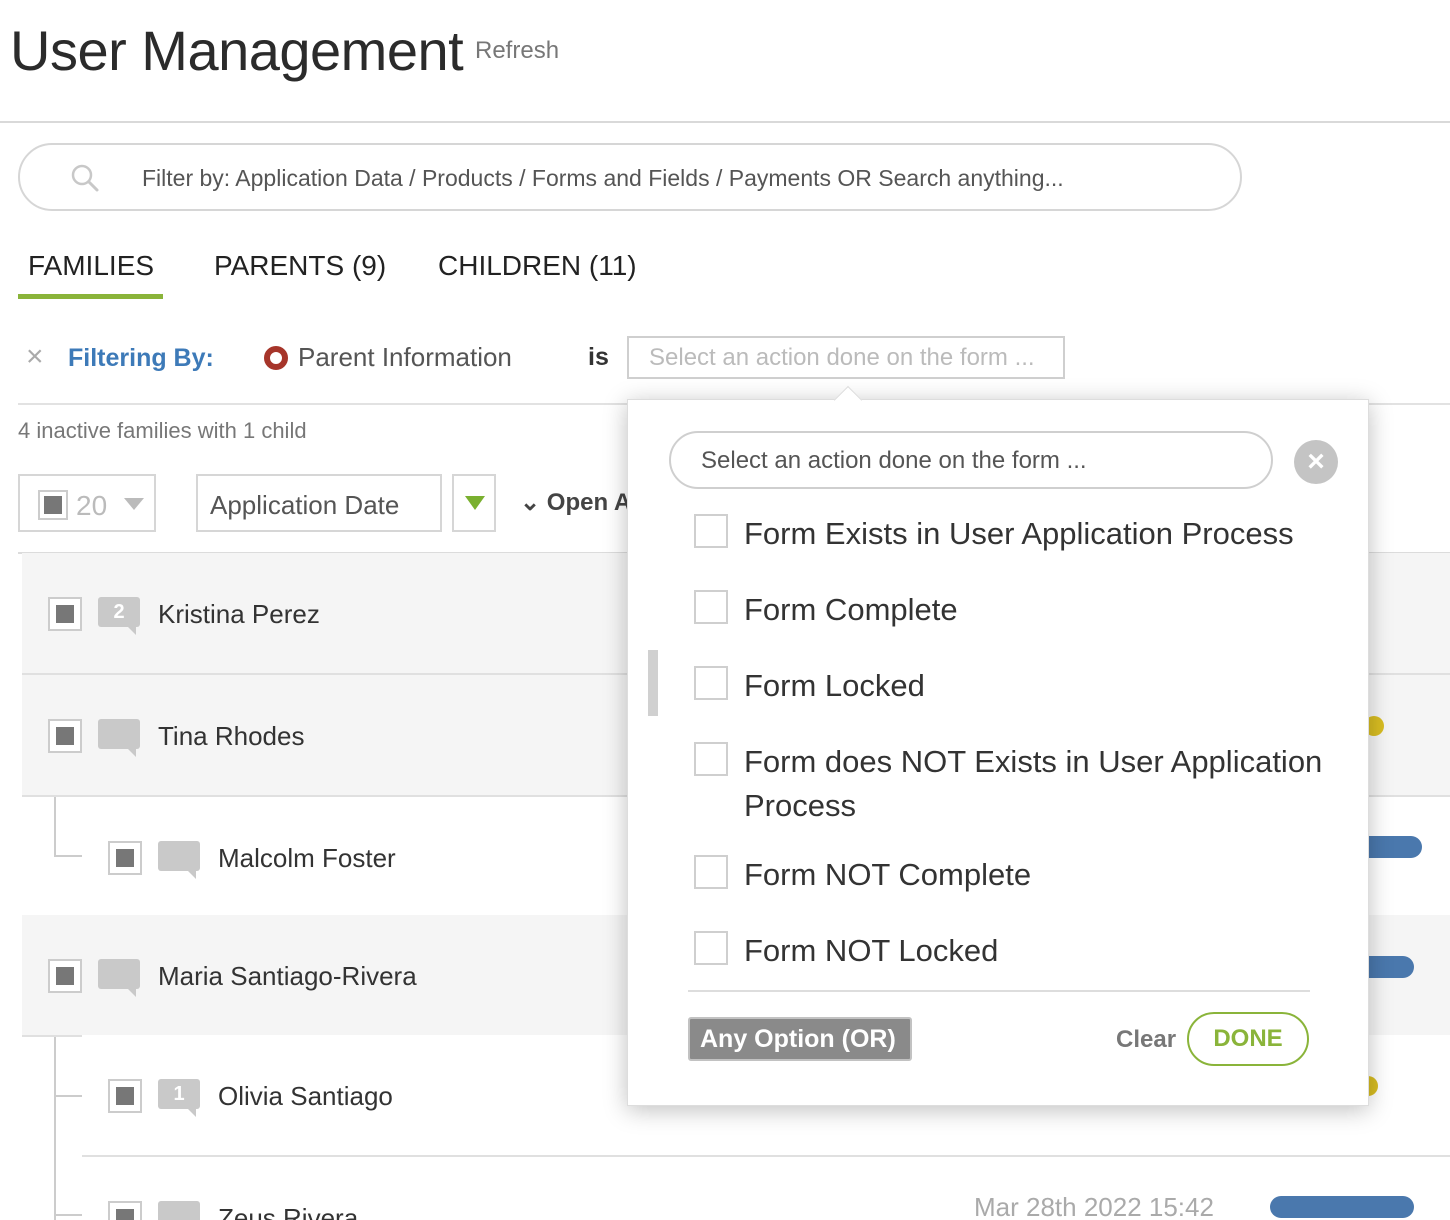  I want to click on open-all-toggle: ⌄ Open A, so click(575, 502).